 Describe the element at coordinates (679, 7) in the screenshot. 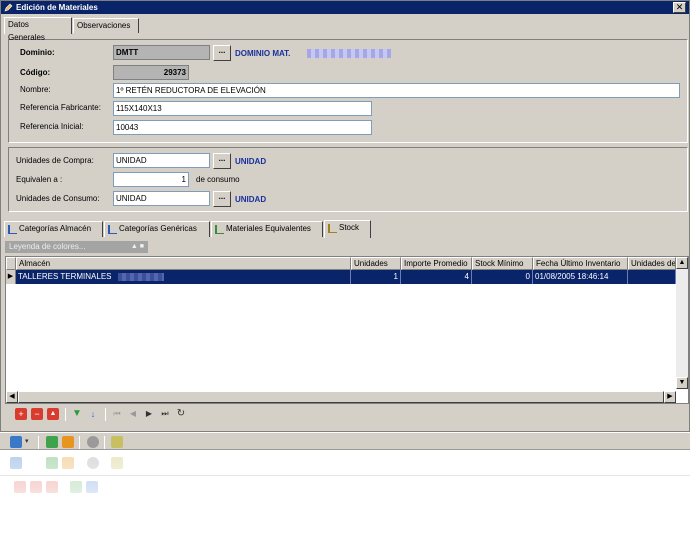

I see `close-button: ✕` at that location.